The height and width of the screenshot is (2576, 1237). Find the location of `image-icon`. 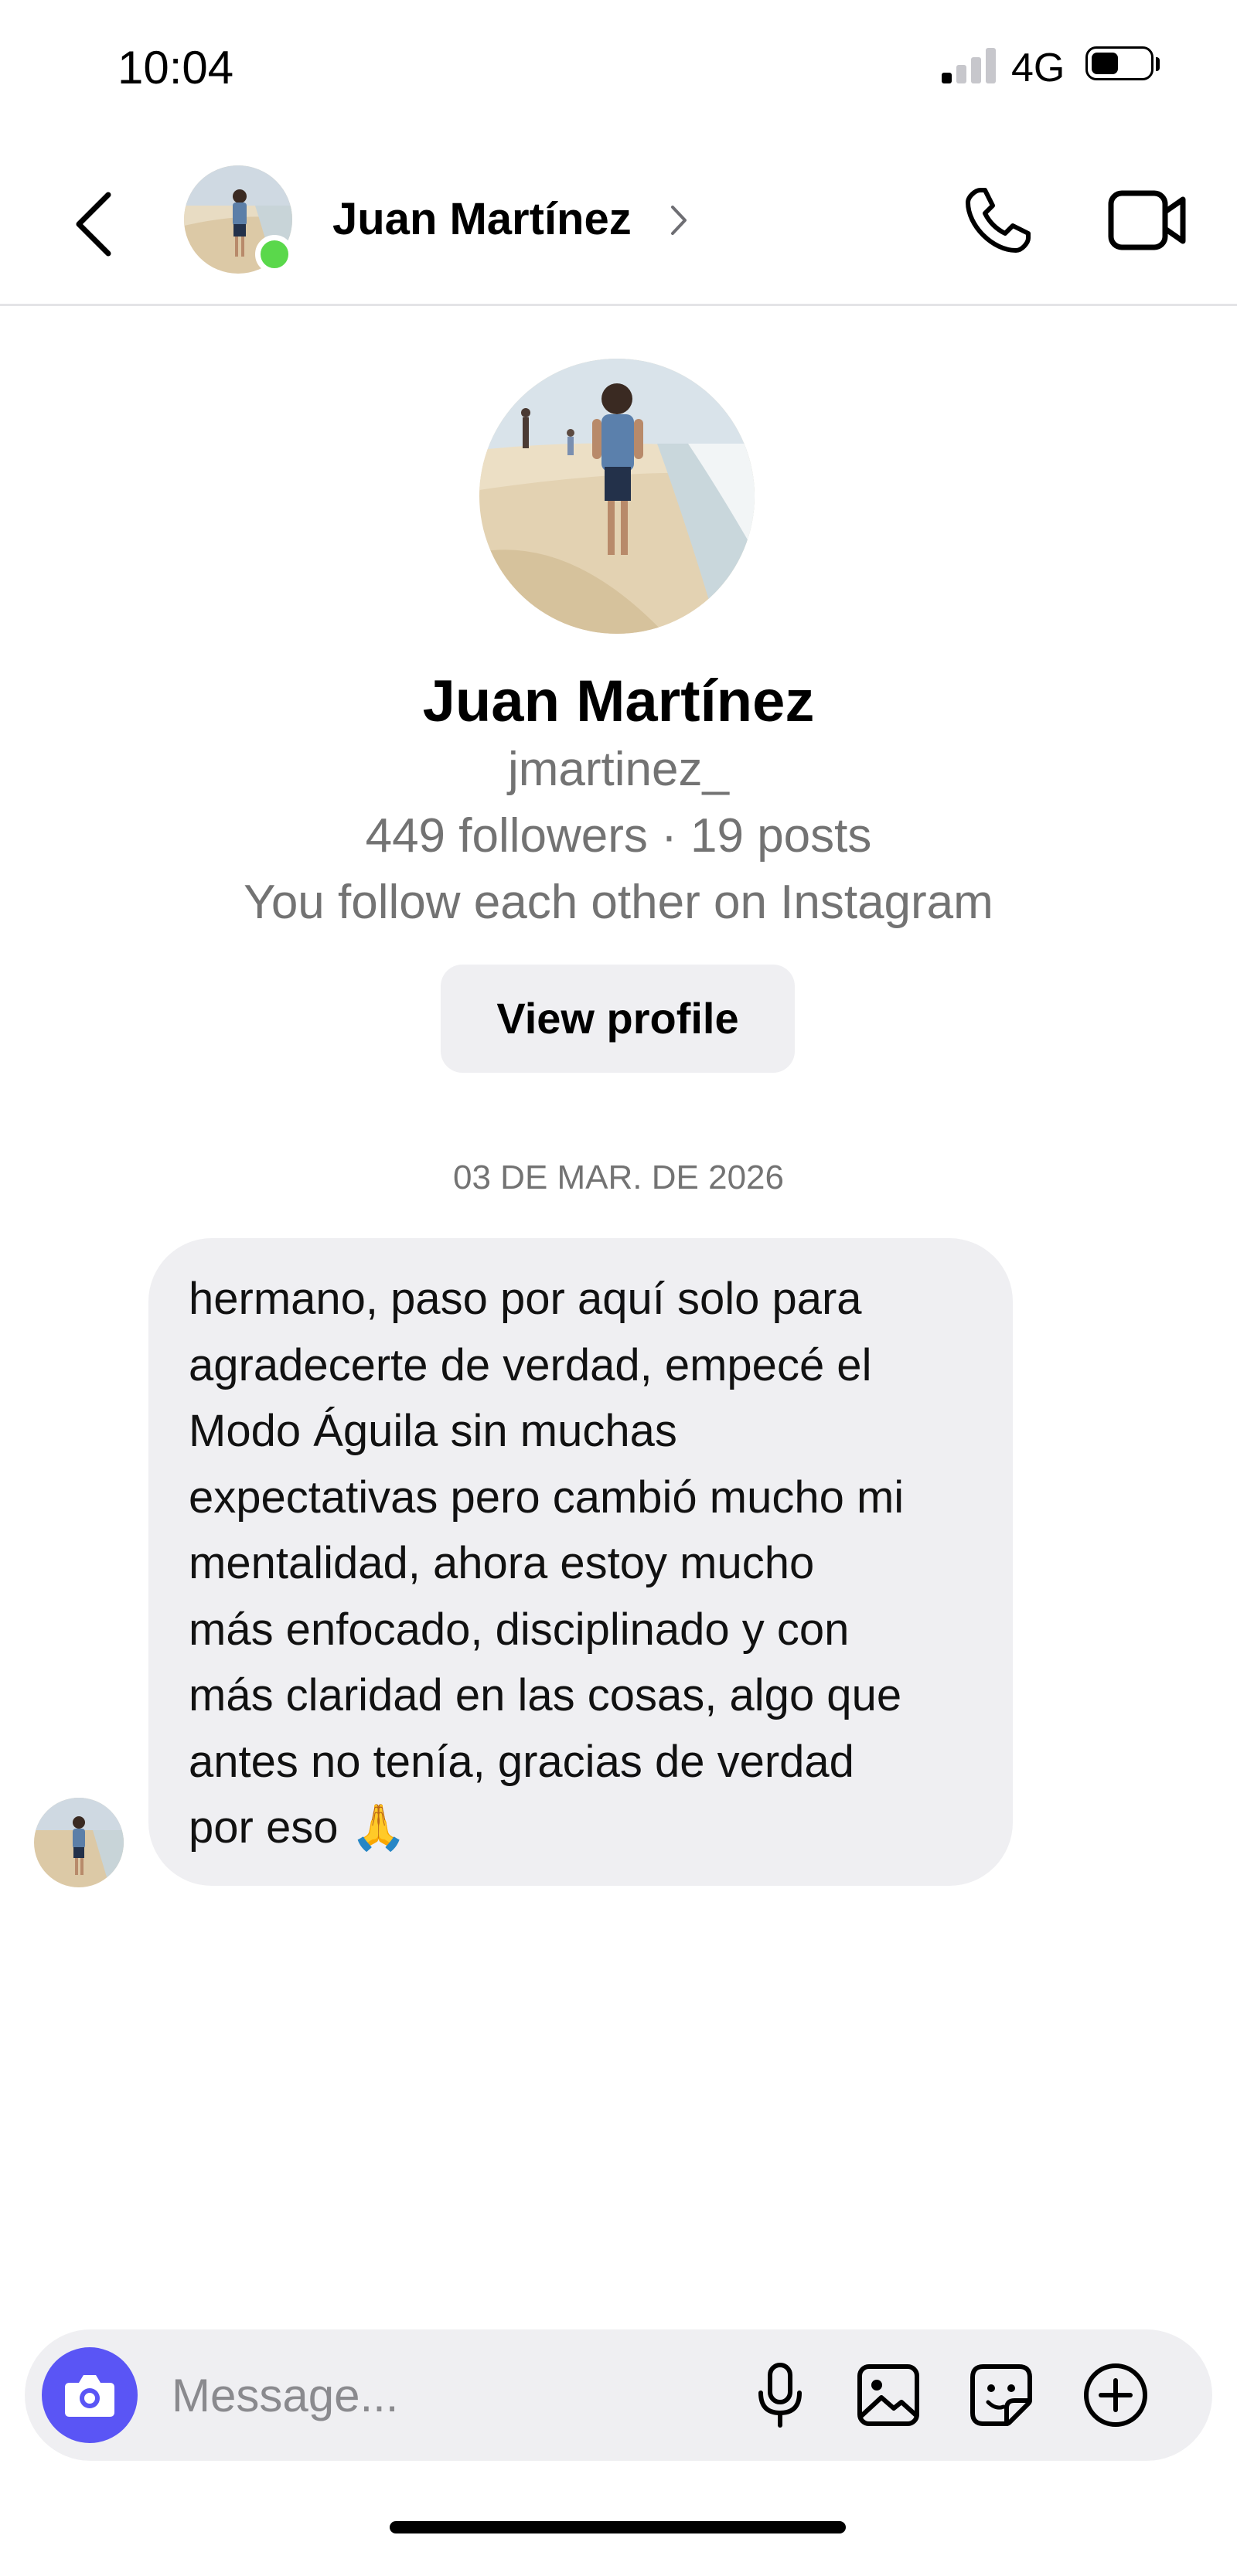

image-icon is located at coordinates (888, 2395).